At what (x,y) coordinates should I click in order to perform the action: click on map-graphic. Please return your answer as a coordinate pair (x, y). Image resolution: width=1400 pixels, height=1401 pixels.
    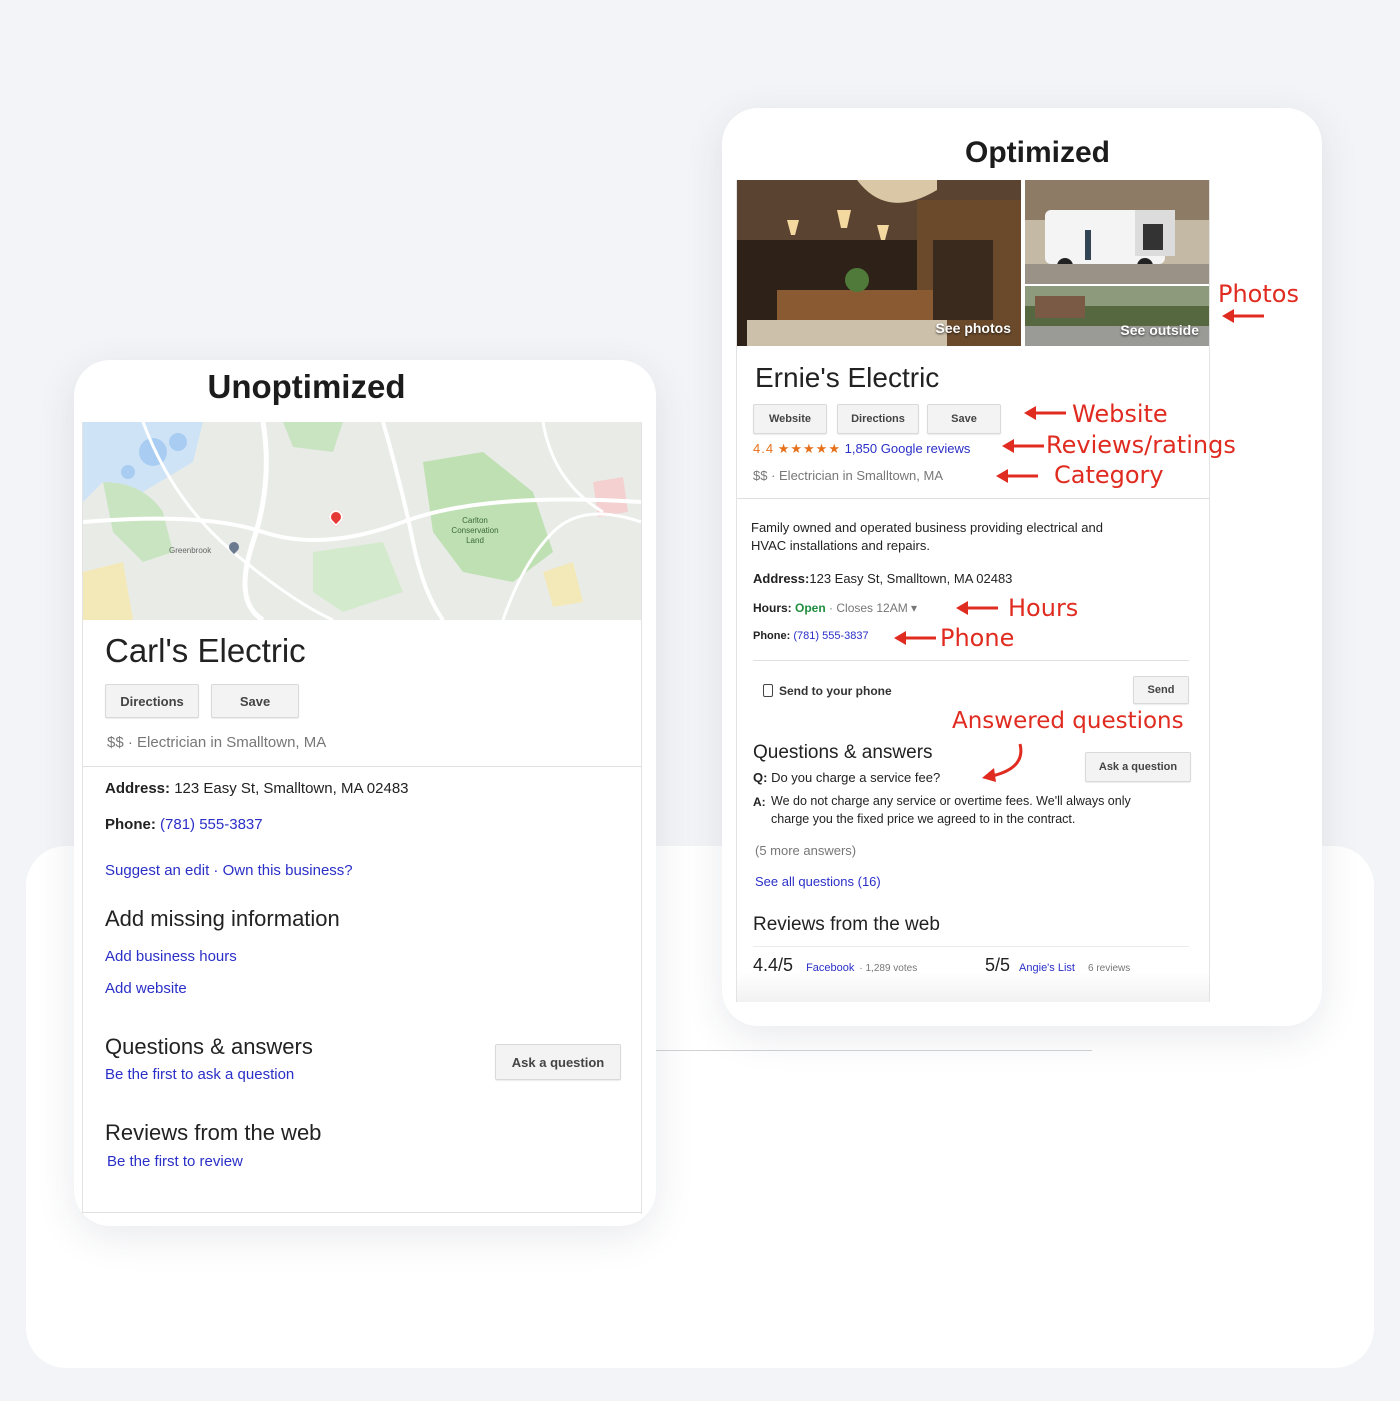
    Looking at the image, I should click on (362, 522).